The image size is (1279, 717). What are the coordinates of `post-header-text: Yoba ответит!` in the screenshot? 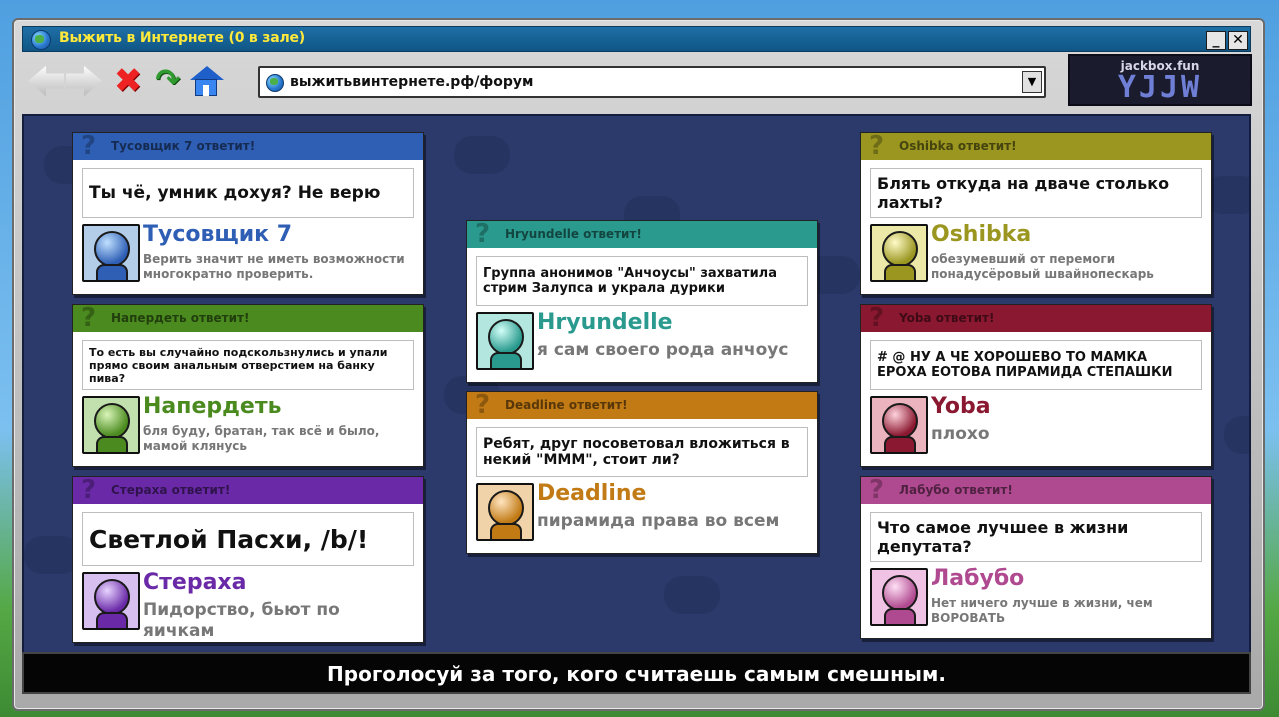 It's located at (947, 318).